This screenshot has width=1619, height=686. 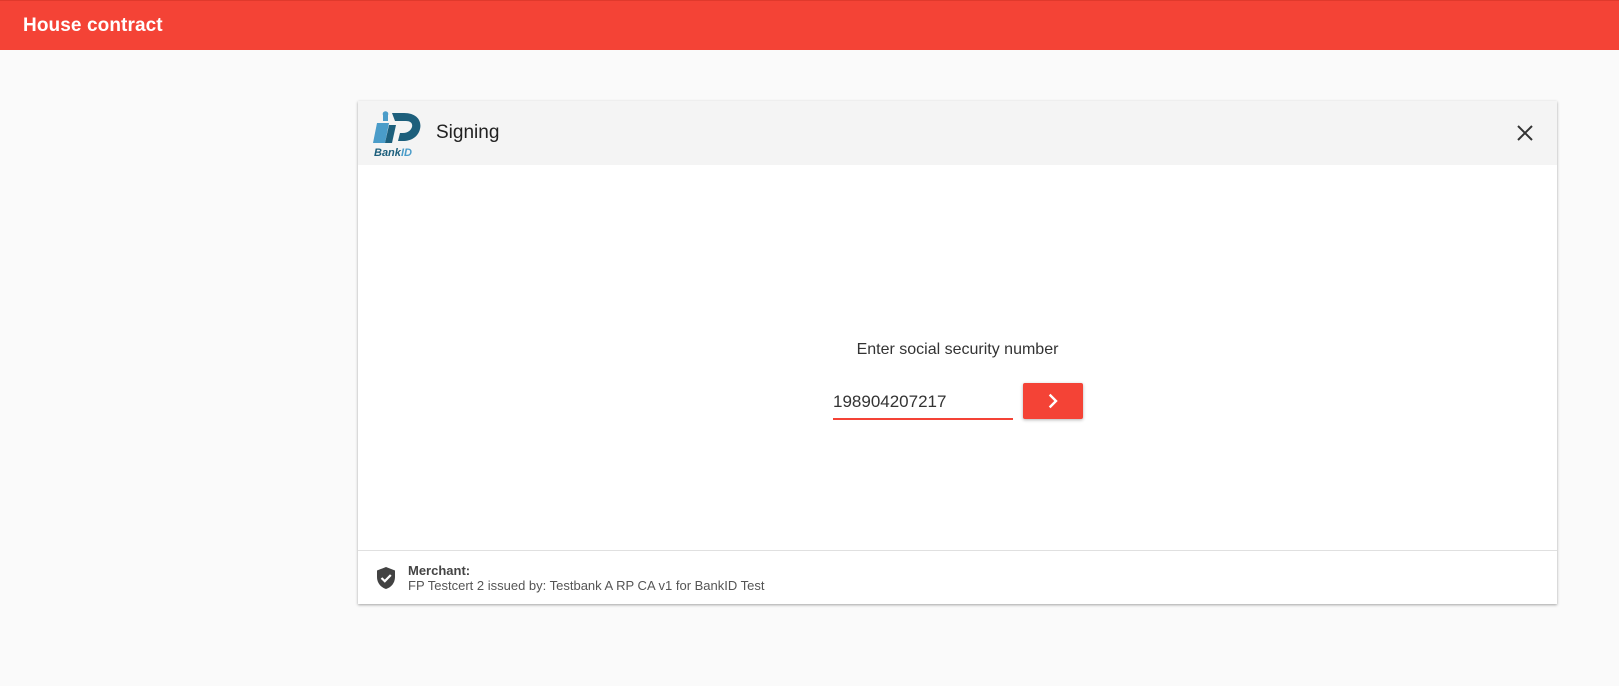 I want to click on app-title: House contract, so click(x=93, y=25).